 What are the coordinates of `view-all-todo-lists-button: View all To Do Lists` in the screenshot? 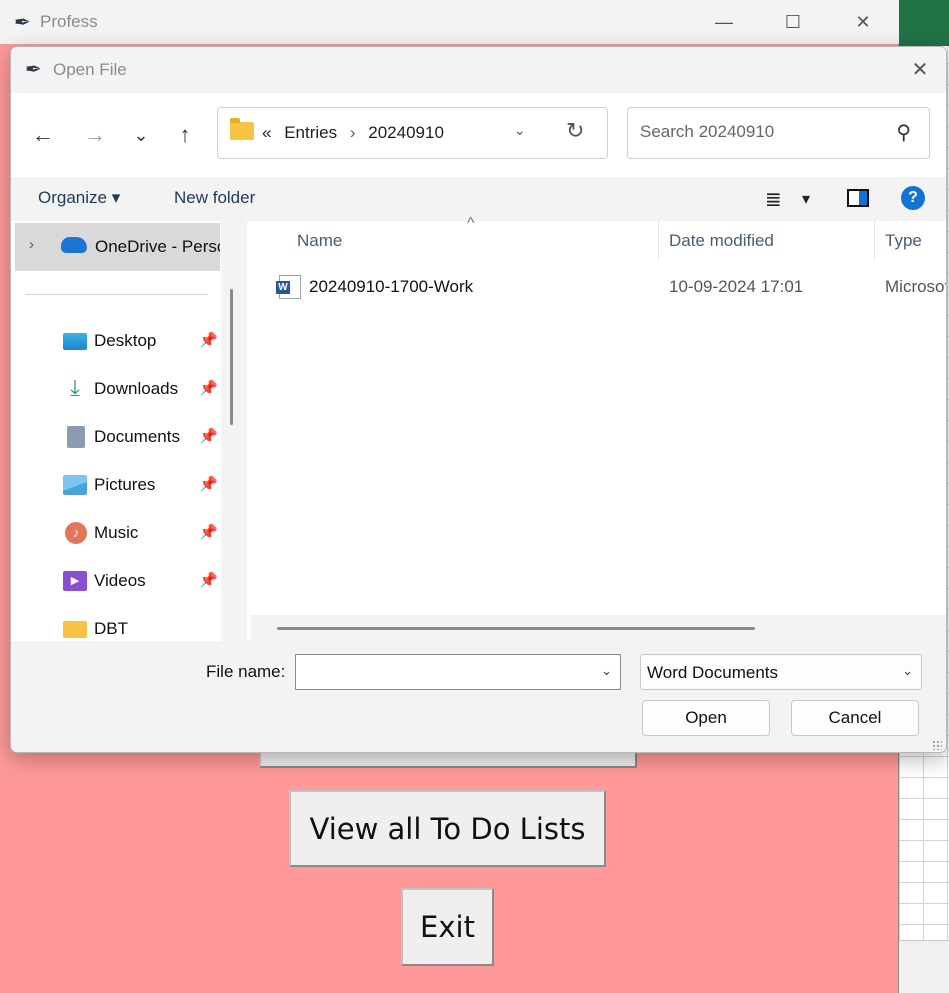 It's located at (447, 828).